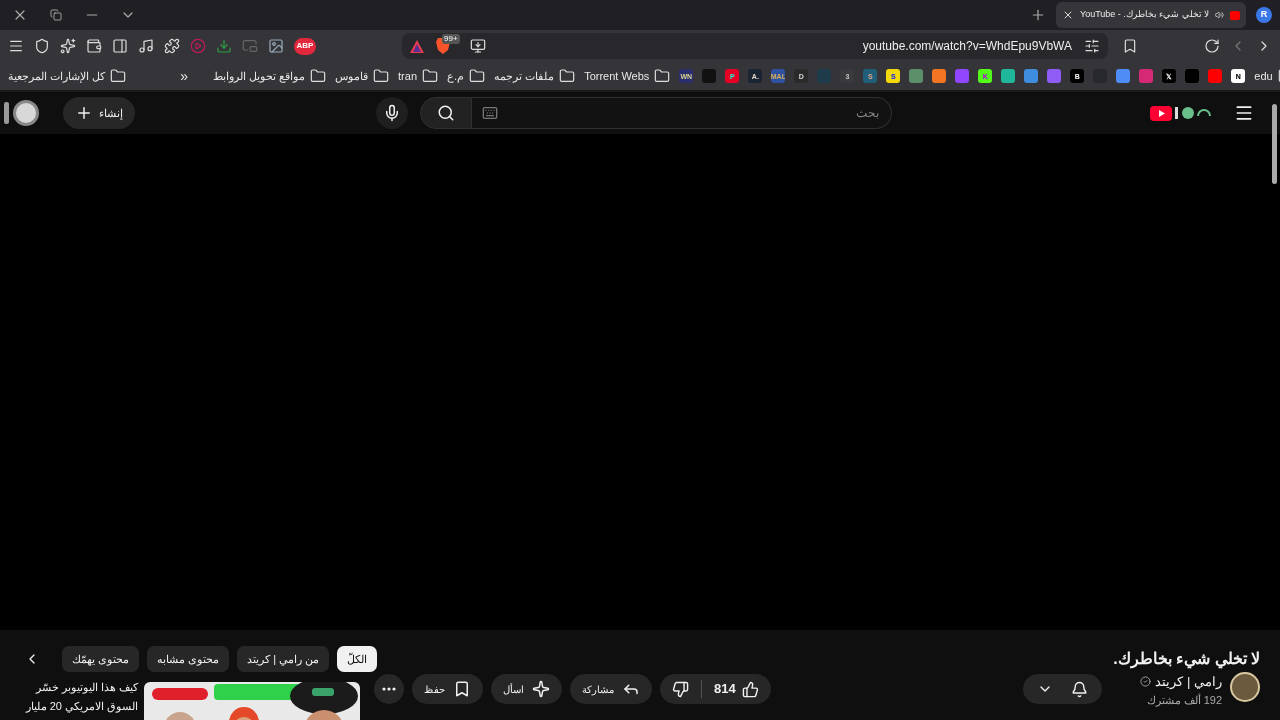 This screenshot has width=1280, height=720. I want to click on filter-chip: محتوى مشابه, so click(188, 659).